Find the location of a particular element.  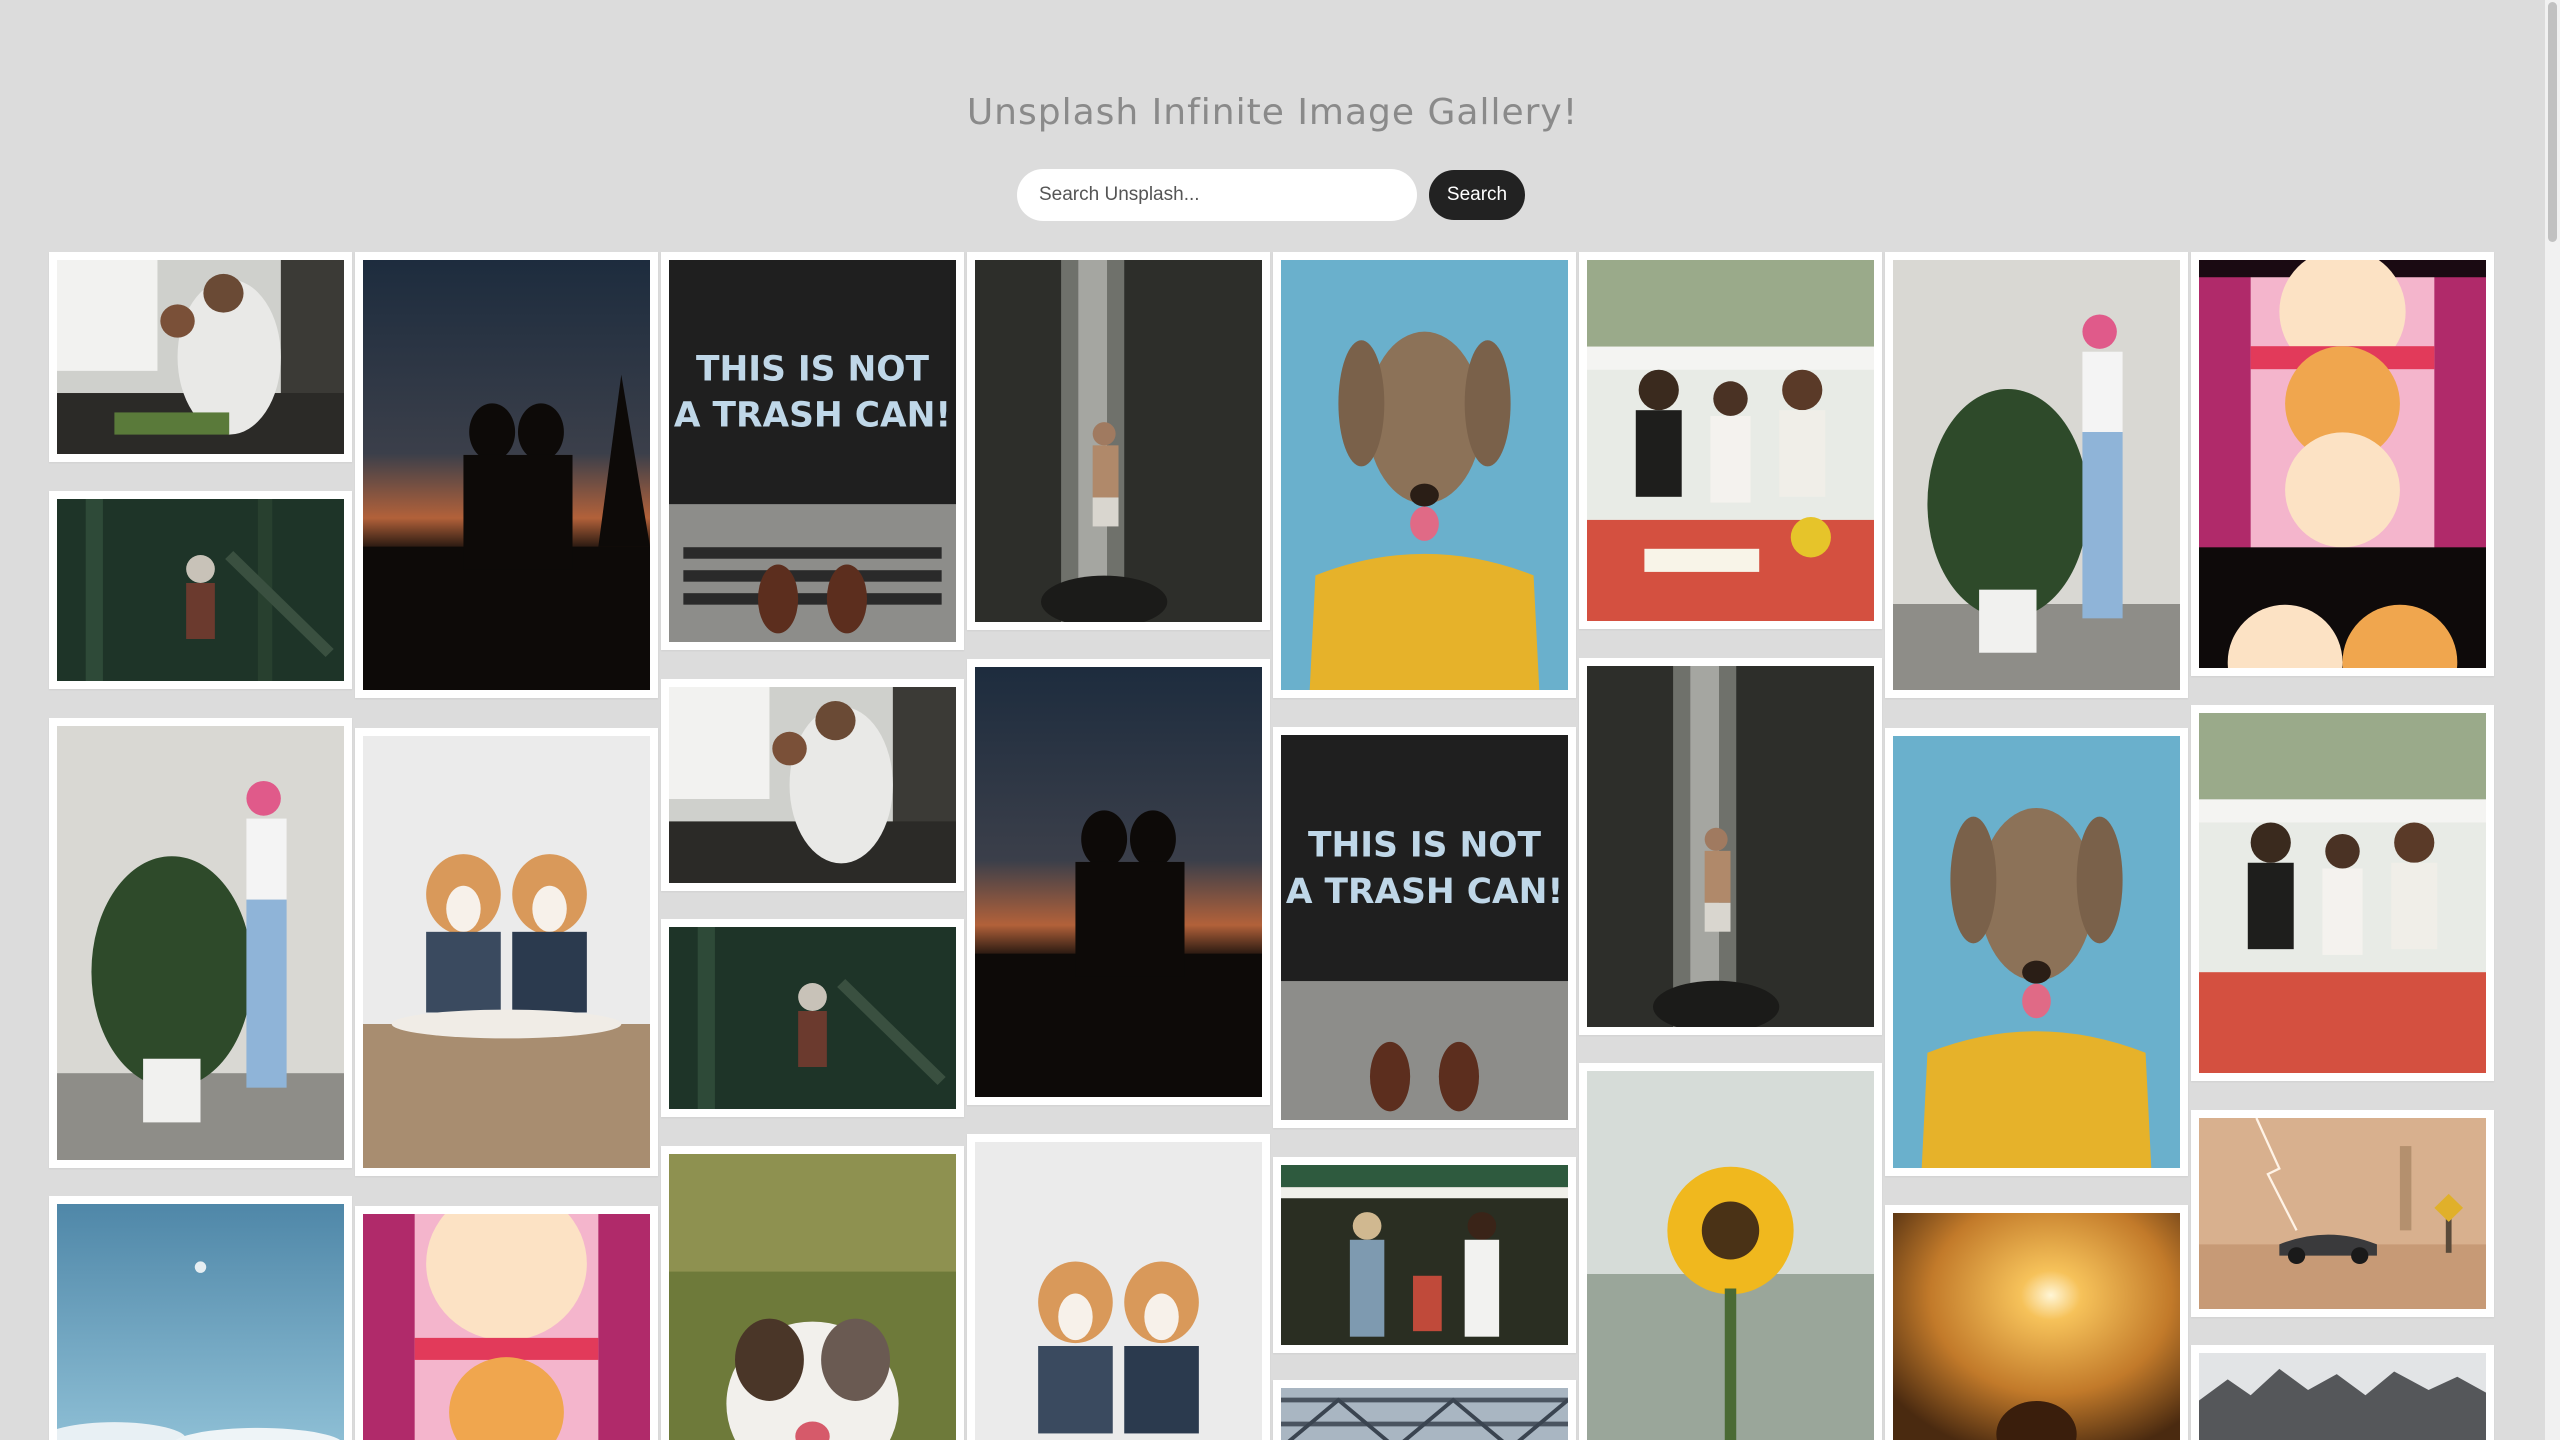

photo-woman-monstera-plant is located at coordinates (200, 943).